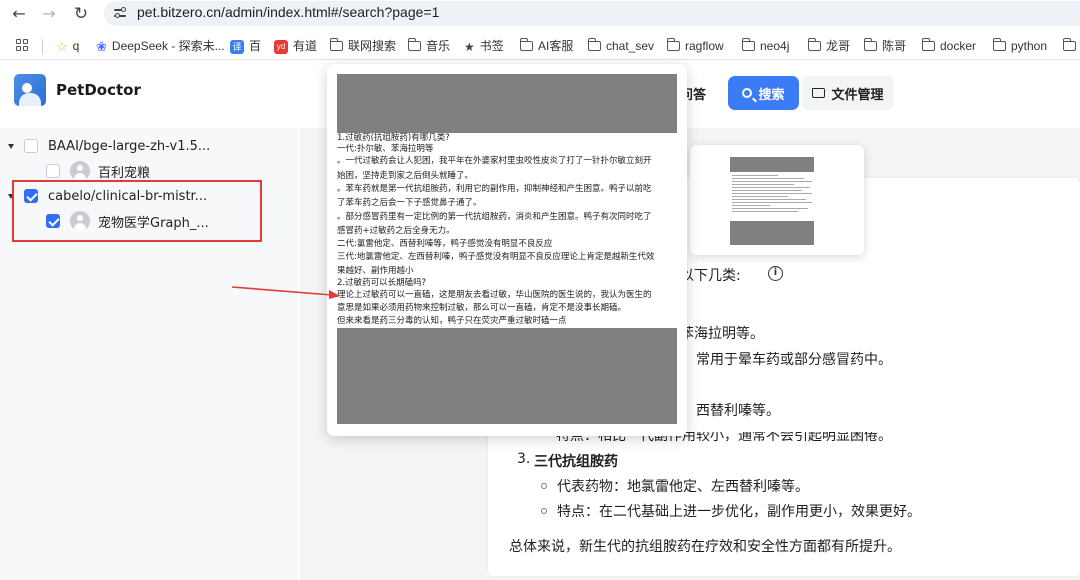 The image size is (1080, 580). What do you see at coordinates (828, 46) in the screenshot?
I see `bookmark-longge: 龙哥` at bounding box center [828, 46].